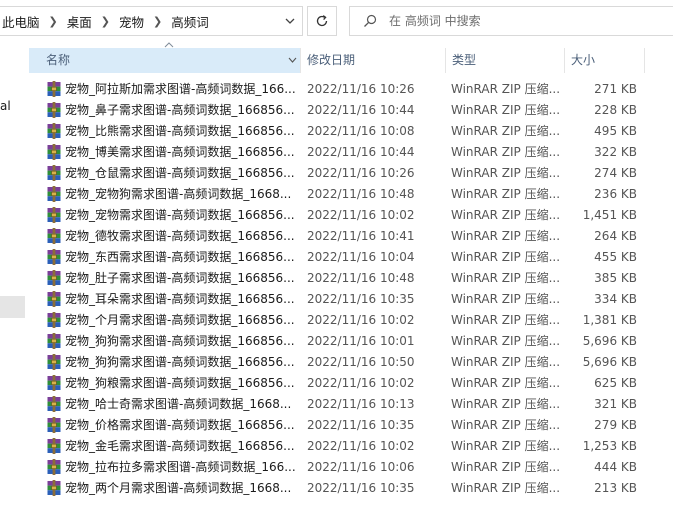  What do you see at coordinates (322, 21) in the screenshot?
I see `refresh-button` at bounding box center [322, 21].